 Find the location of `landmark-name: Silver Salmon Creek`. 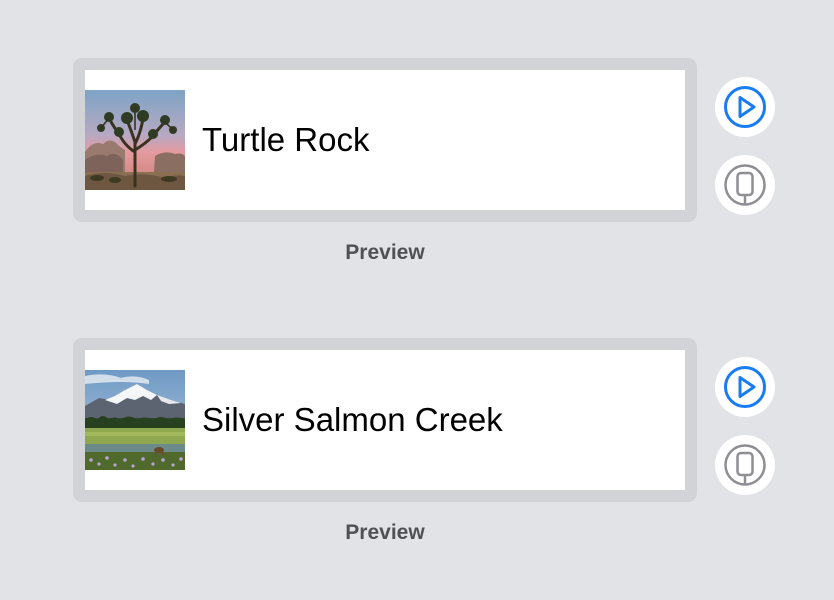

landmark-name: Silver Salmon Creek is located at coordinates (352, 419).